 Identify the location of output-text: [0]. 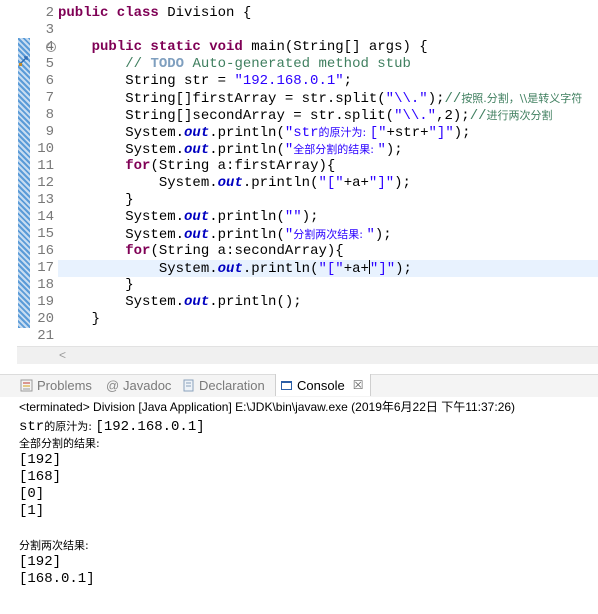
(32, 494).